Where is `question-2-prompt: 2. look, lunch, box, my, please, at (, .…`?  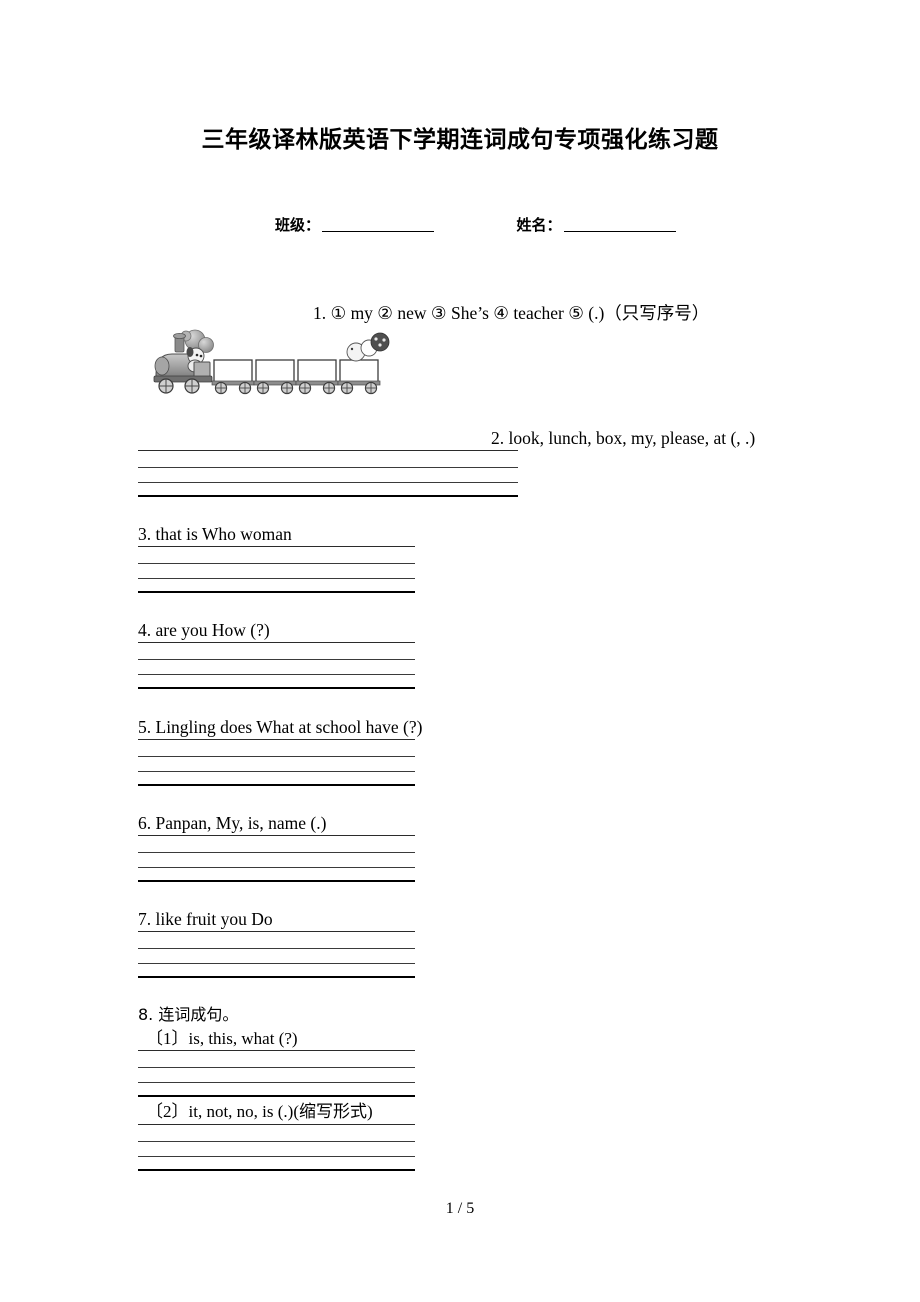 question-2-prompt: 2. look, lunch, box, my, please, at (, .… is located at coordinates (623, 438).